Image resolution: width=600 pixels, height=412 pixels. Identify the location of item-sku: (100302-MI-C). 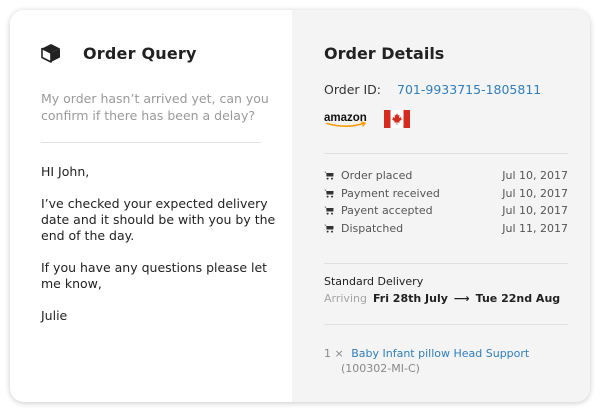
(380, 368).